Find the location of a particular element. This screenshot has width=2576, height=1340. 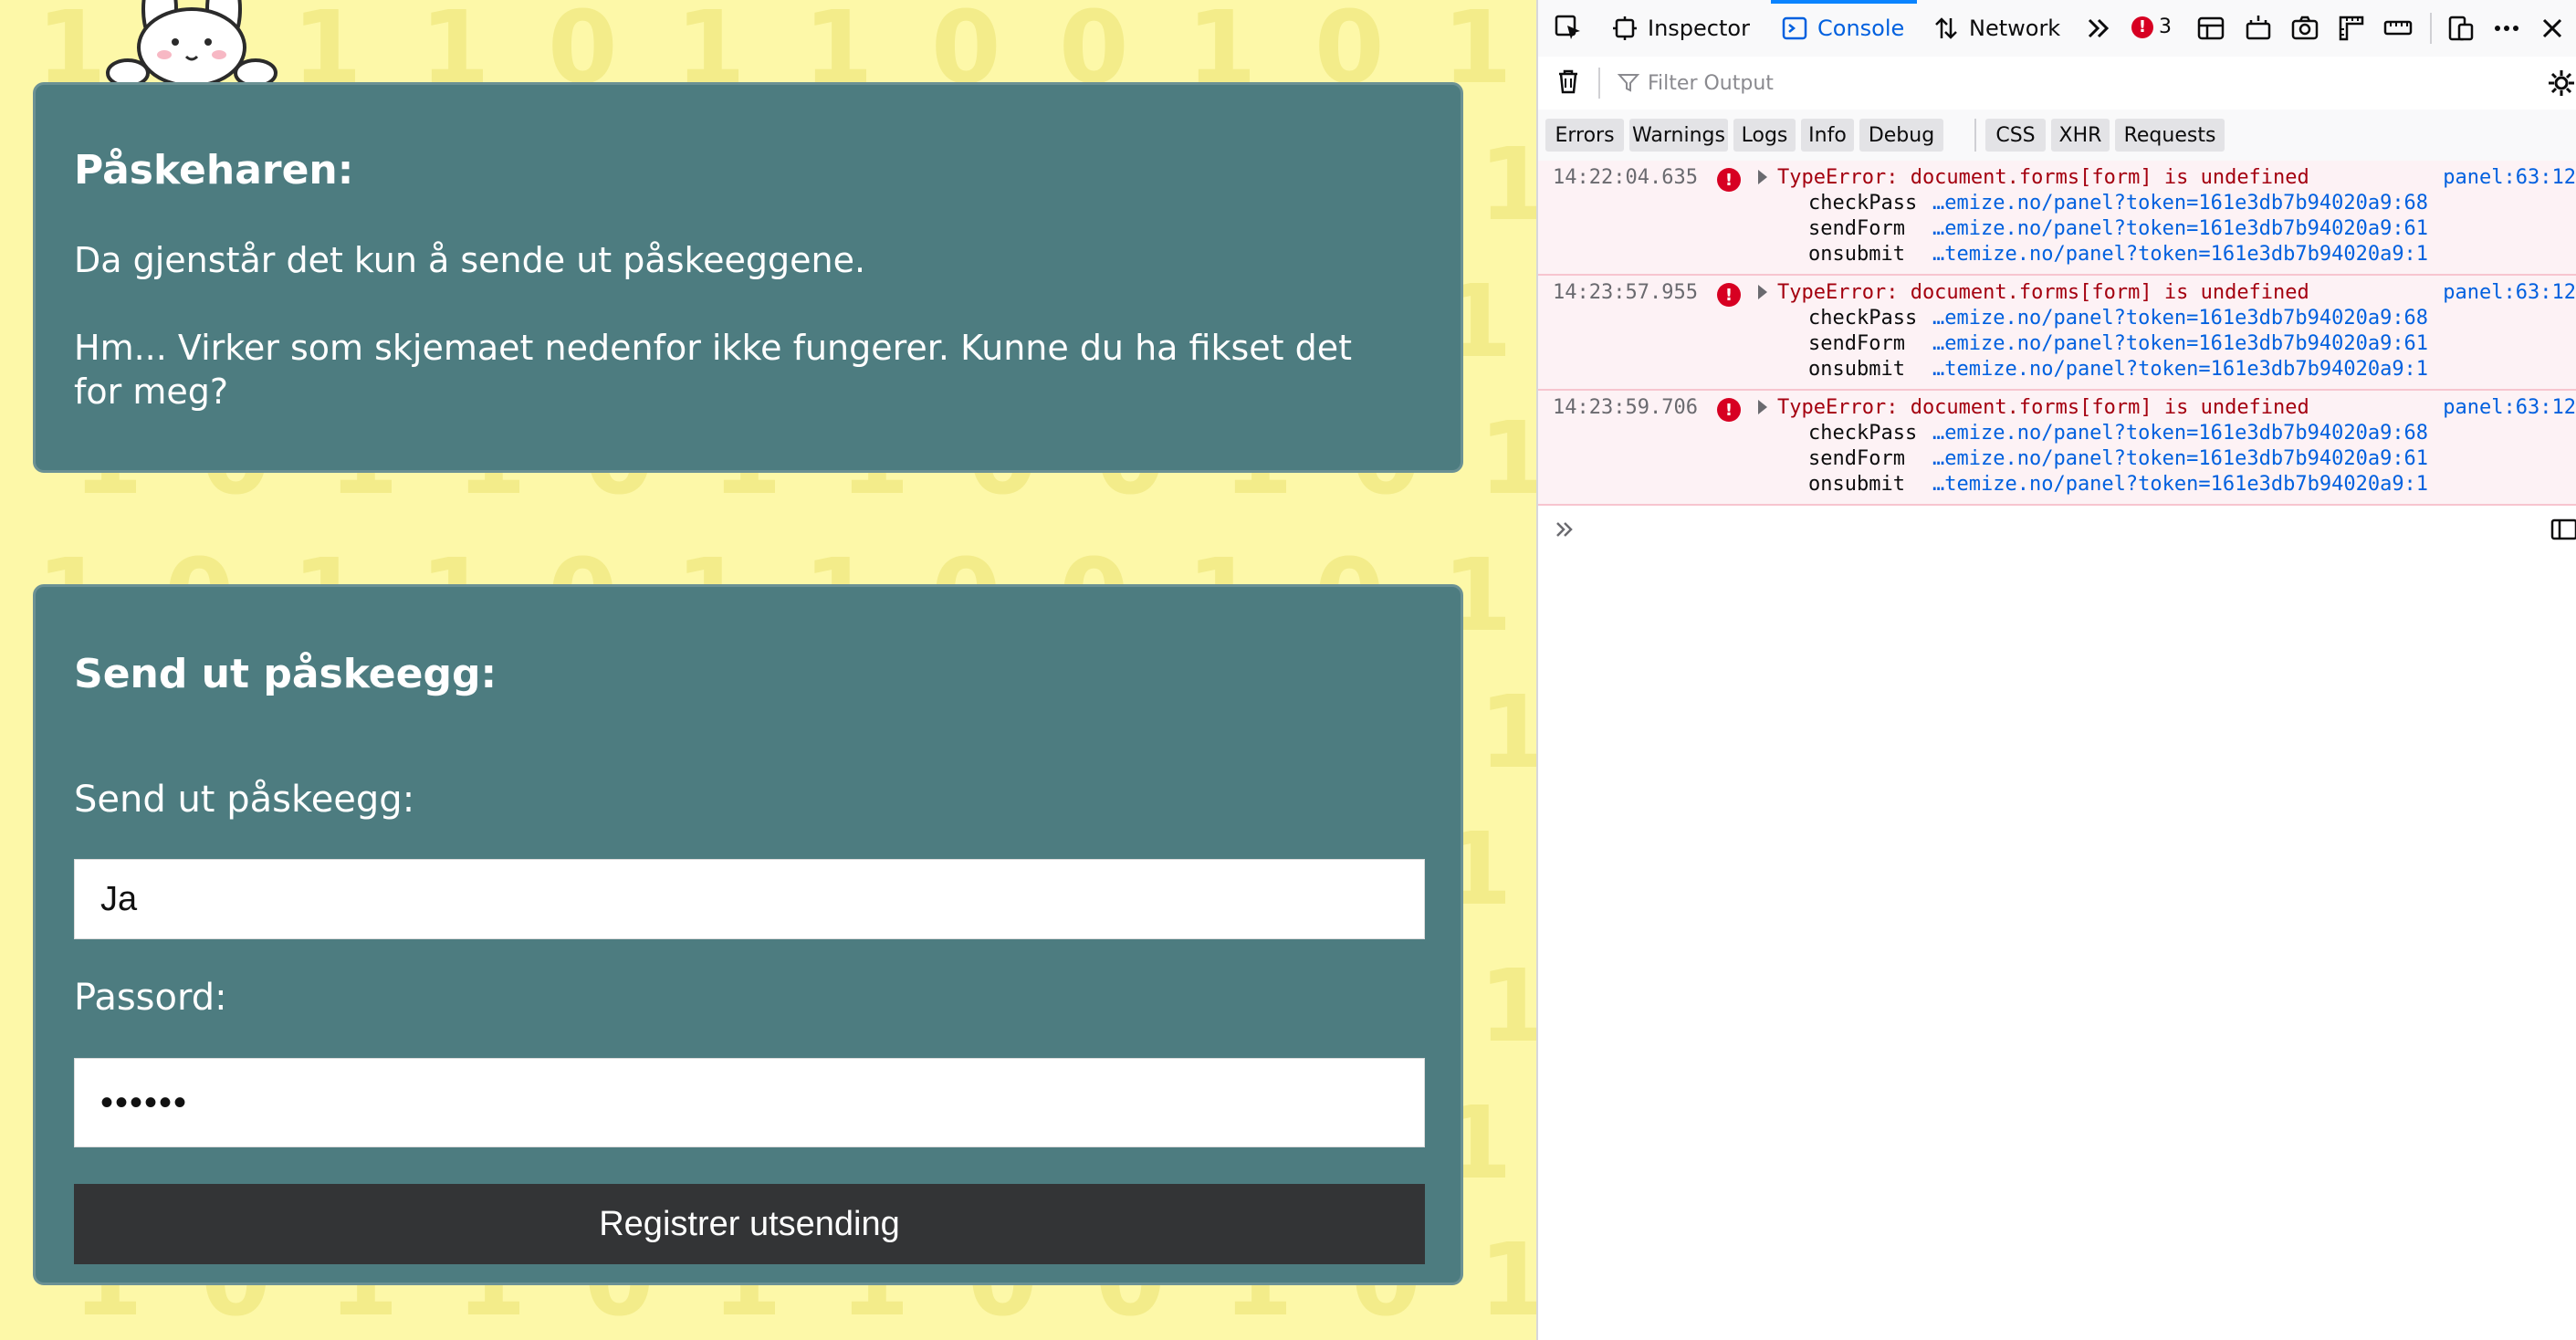

tab-console: Console is located at coordinates (1842, 29).